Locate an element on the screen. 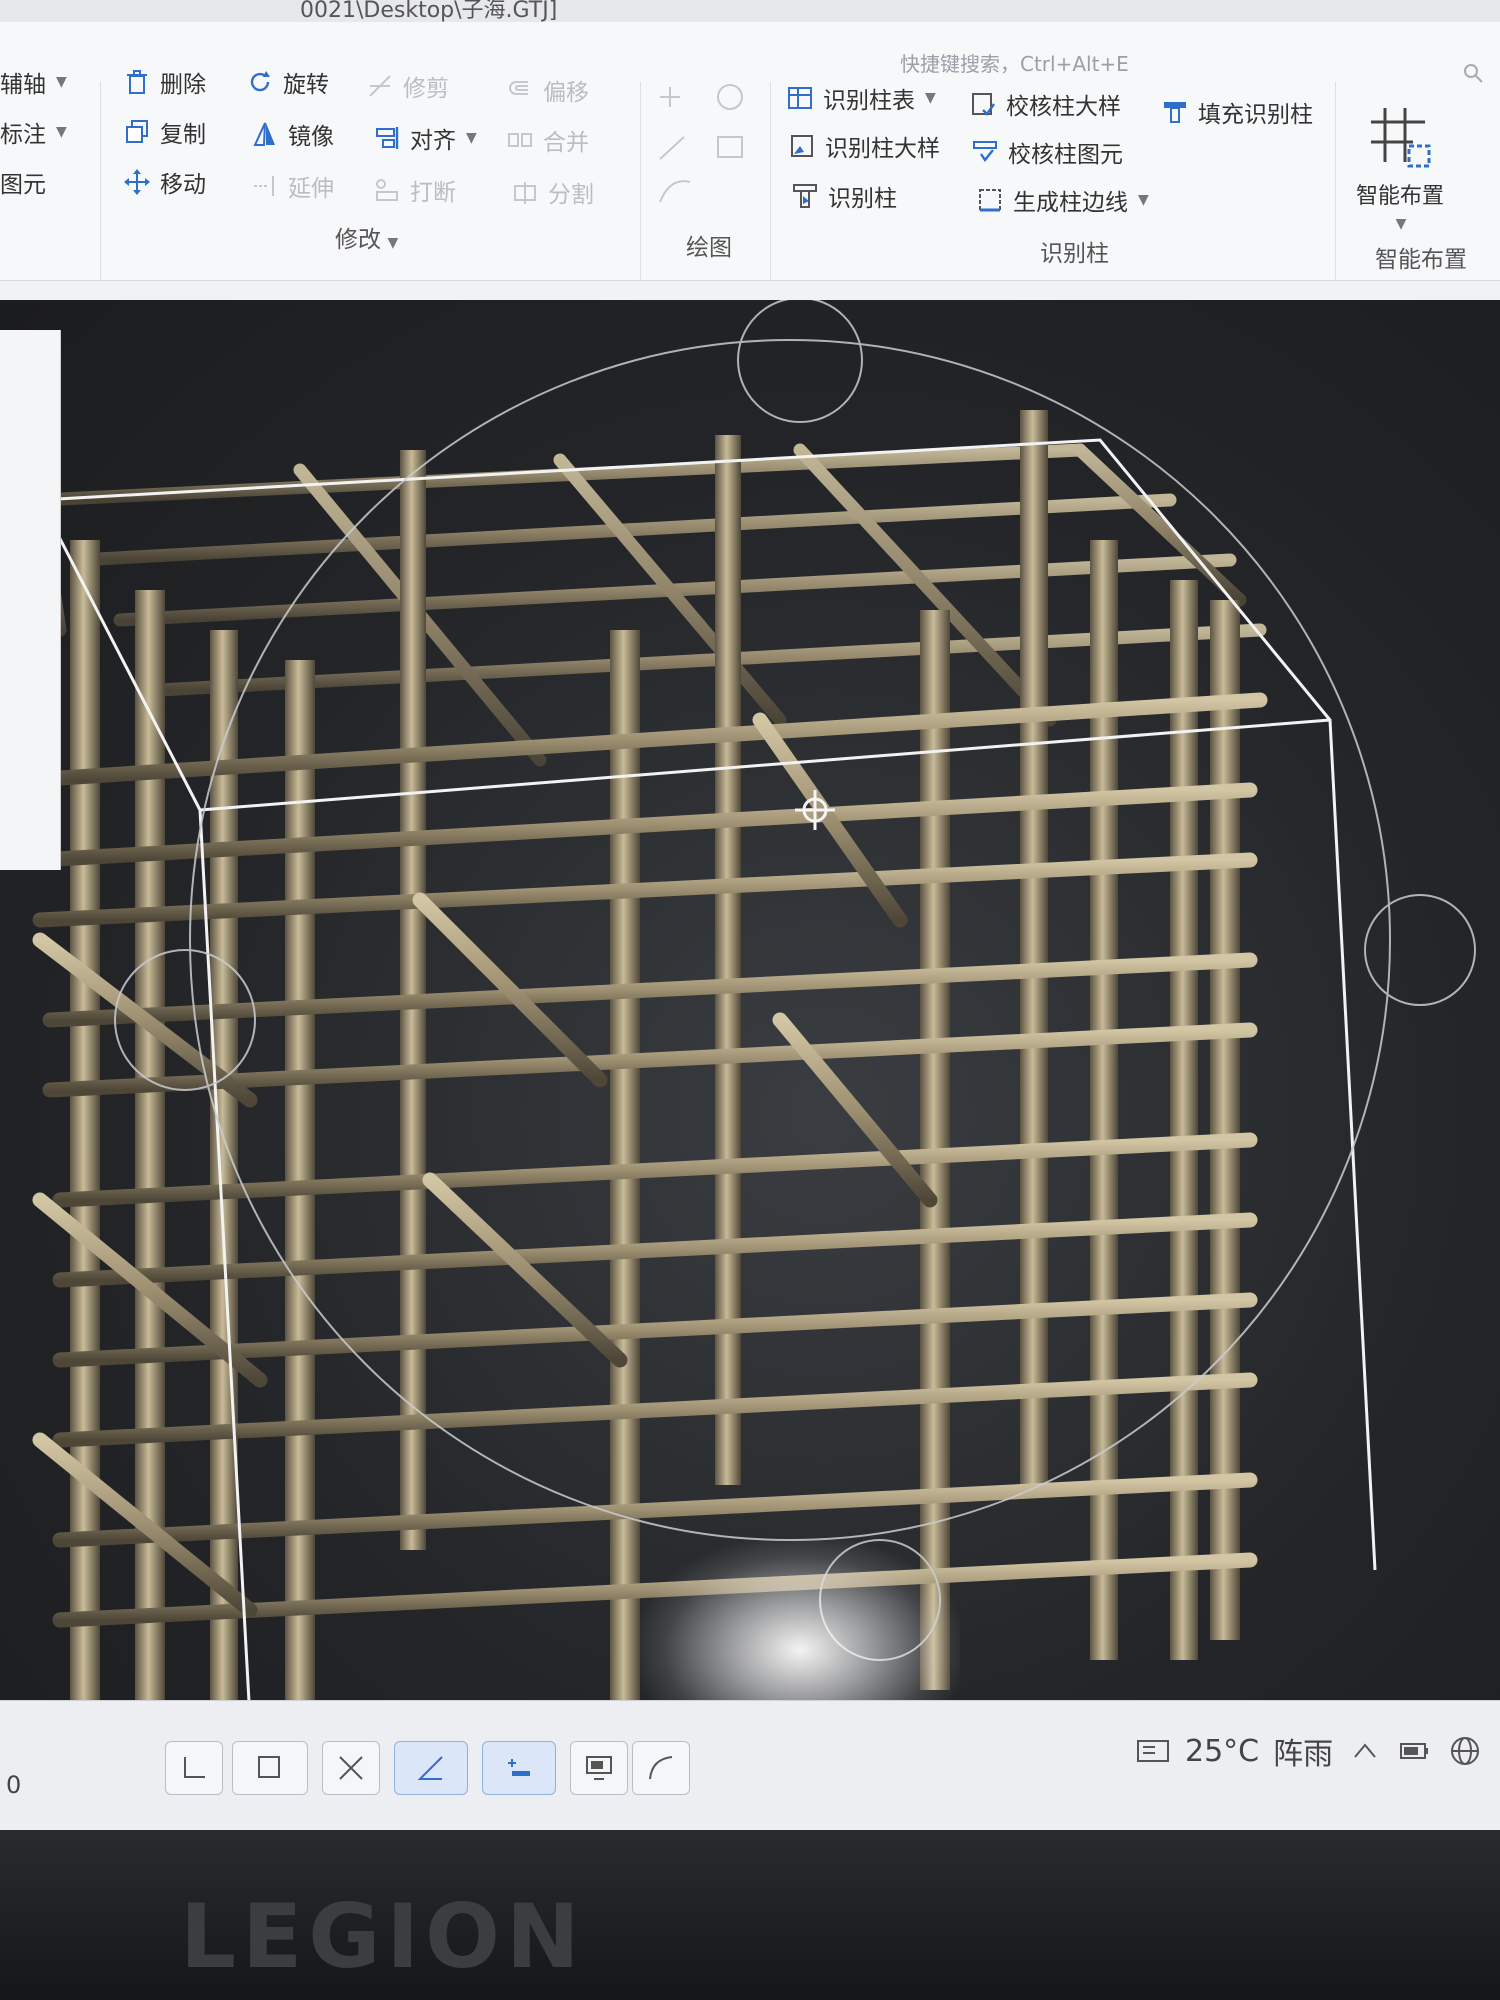 The width and height of the screenshot is (1500, 2000). identify-column-group-label: 识别柱 is located at coordinates (1074, 254).